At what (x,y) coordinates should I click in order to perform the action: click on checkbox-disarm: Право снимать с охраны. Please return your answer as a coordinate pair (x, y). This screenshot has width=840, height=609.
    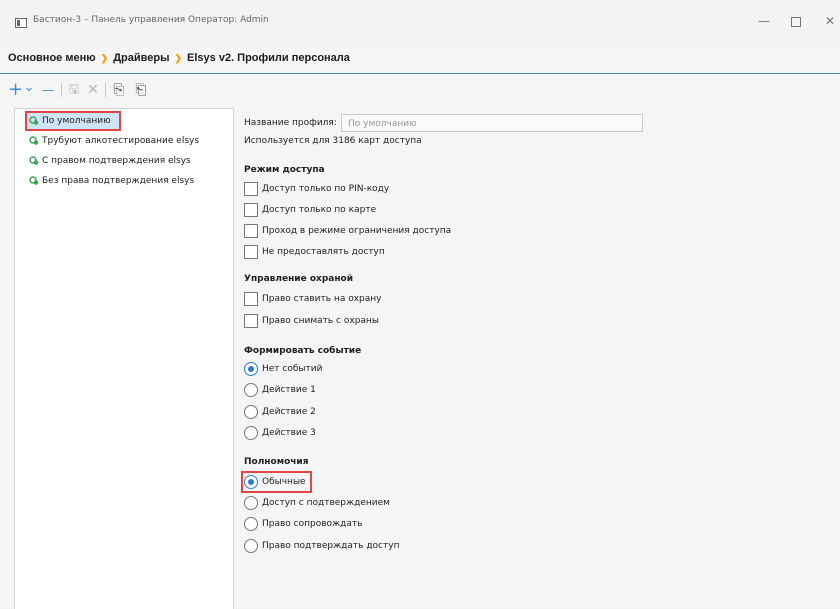
    Looking at the image, I should click on (311, 321).